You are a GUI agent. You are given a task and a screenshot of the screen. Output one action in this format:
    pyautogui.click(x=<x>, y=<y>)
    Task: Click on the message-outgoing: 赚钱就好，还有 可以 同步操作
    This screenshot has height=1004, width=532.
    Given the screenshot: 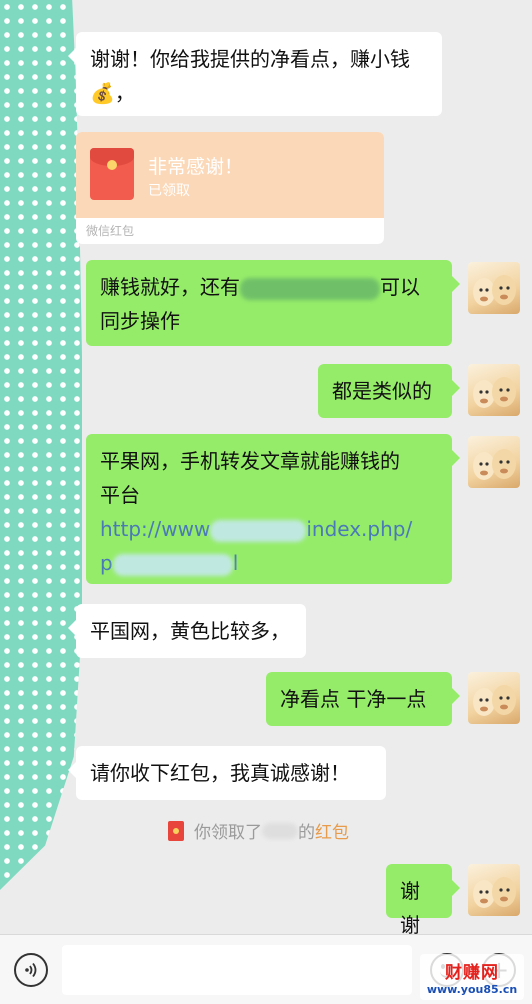 What is the action you would take?
    pyautogui.click(x=273, y=303)
    